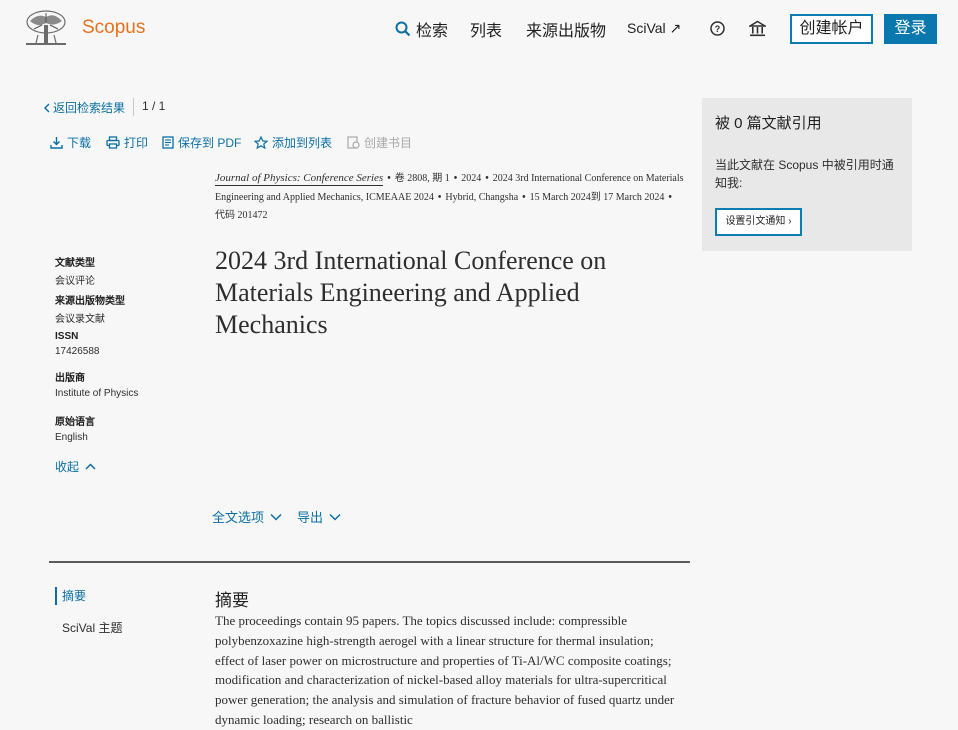  What do you see at coordinates (238, 517) in the screenshot?
I see `full-text-label: 全文选项` at bounding box center [238, 517].